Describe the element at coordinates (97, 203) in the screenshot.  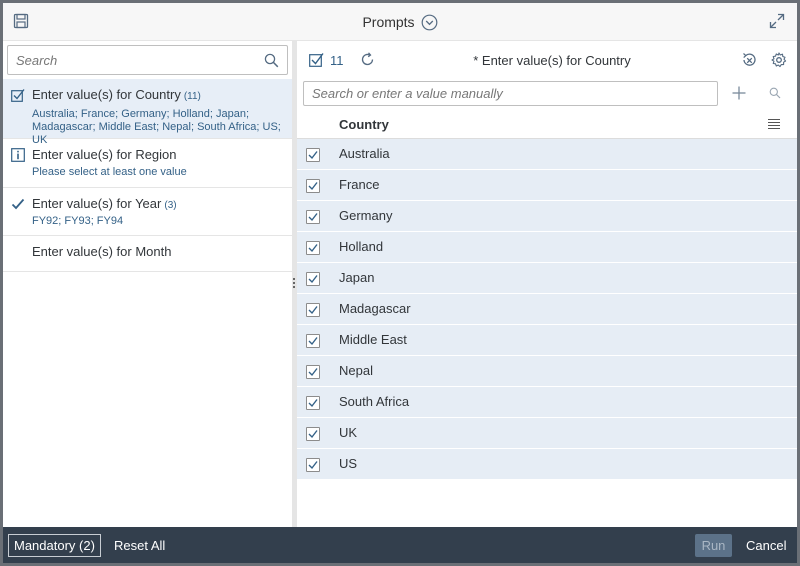
I see `prompt-title-text: Enter value(s) for Year` at that location.